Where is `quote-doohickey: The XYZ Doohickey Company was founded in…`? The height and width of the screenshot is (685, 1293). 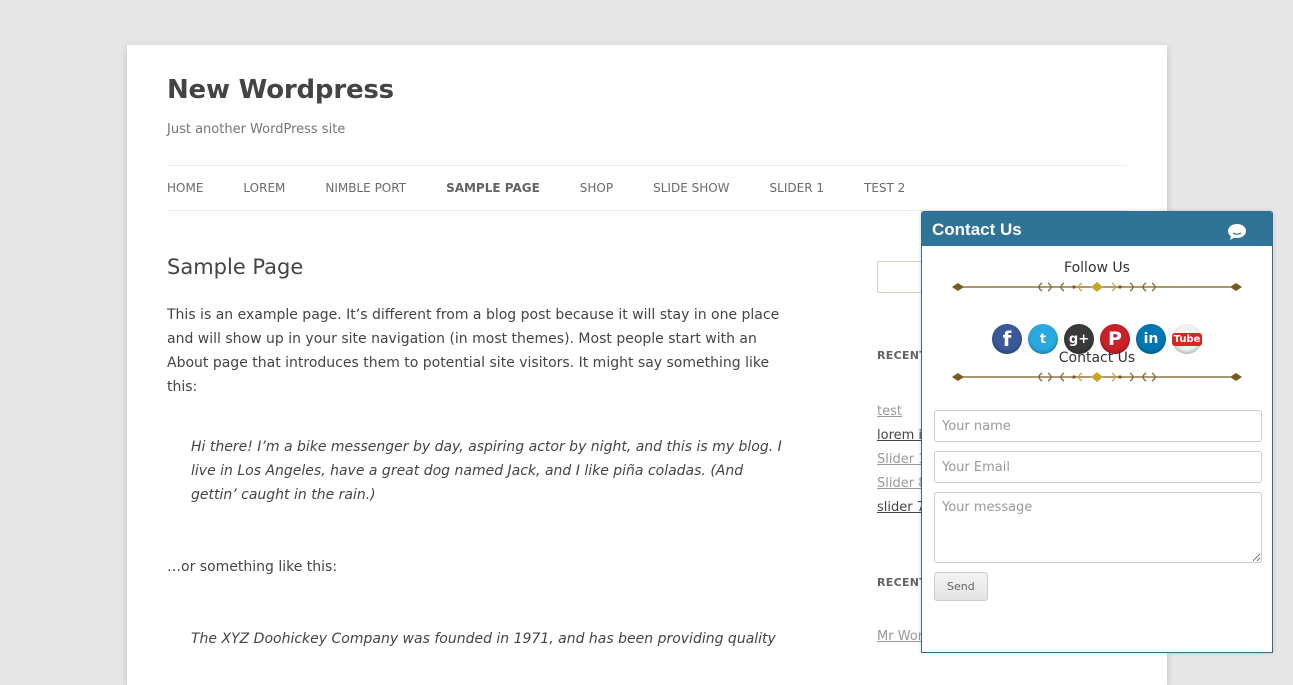
quote-doohickey: The XYZ Doohickey Company was founded in… is located at coordinates (483, 639).